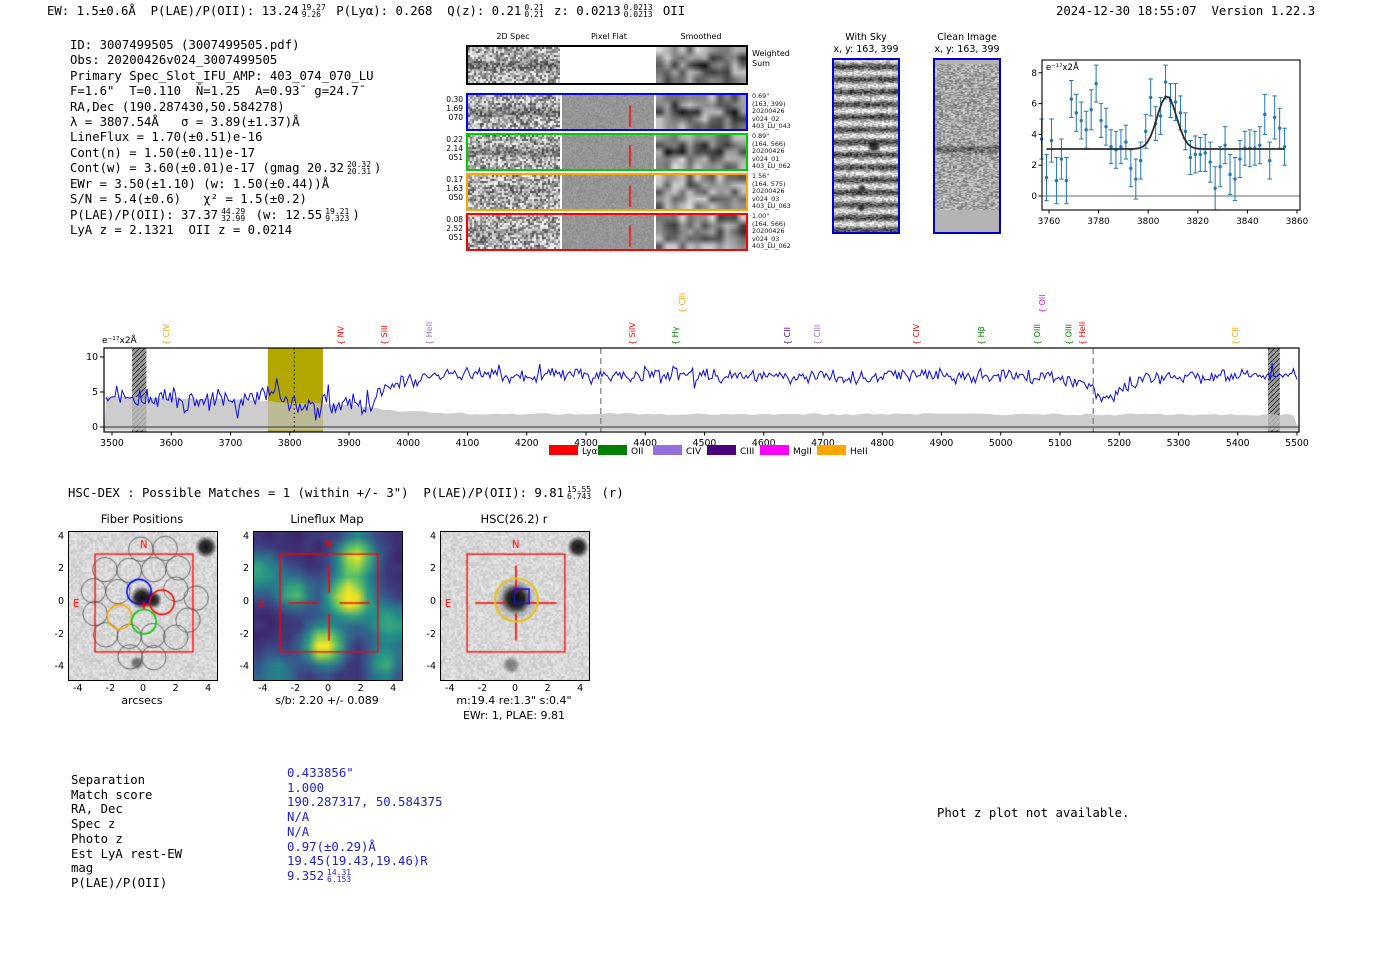 The image size is (1400, 953). I want to click on panel-y-tick: 2, so click(432, 569).